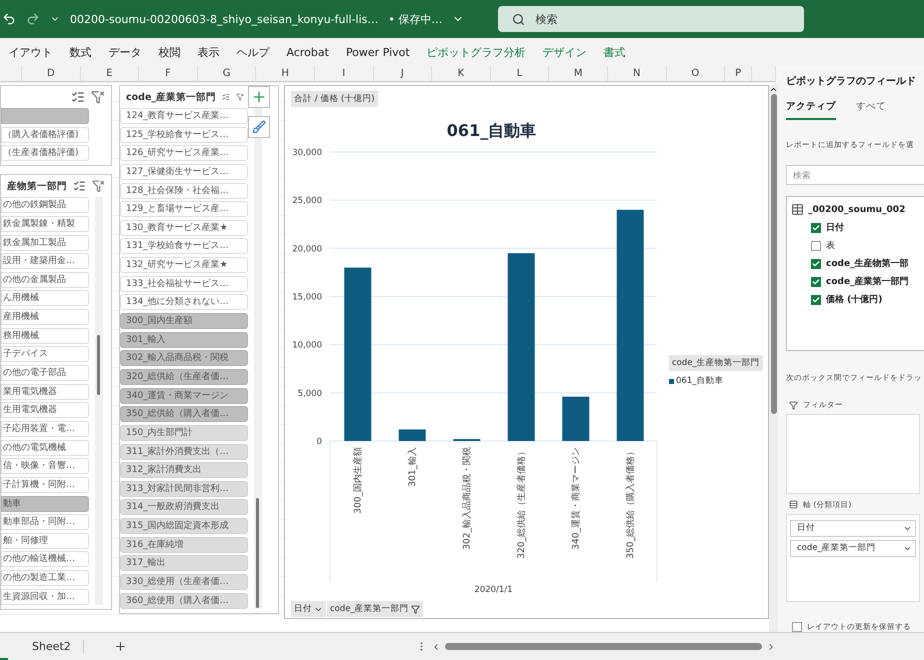 The height and width of the screenshot is (660, 924). What do you see at coordinates (45, 280) in the screenshot?
I see `slicer-item: の他の金属製品` at bounding box center [45, 280].